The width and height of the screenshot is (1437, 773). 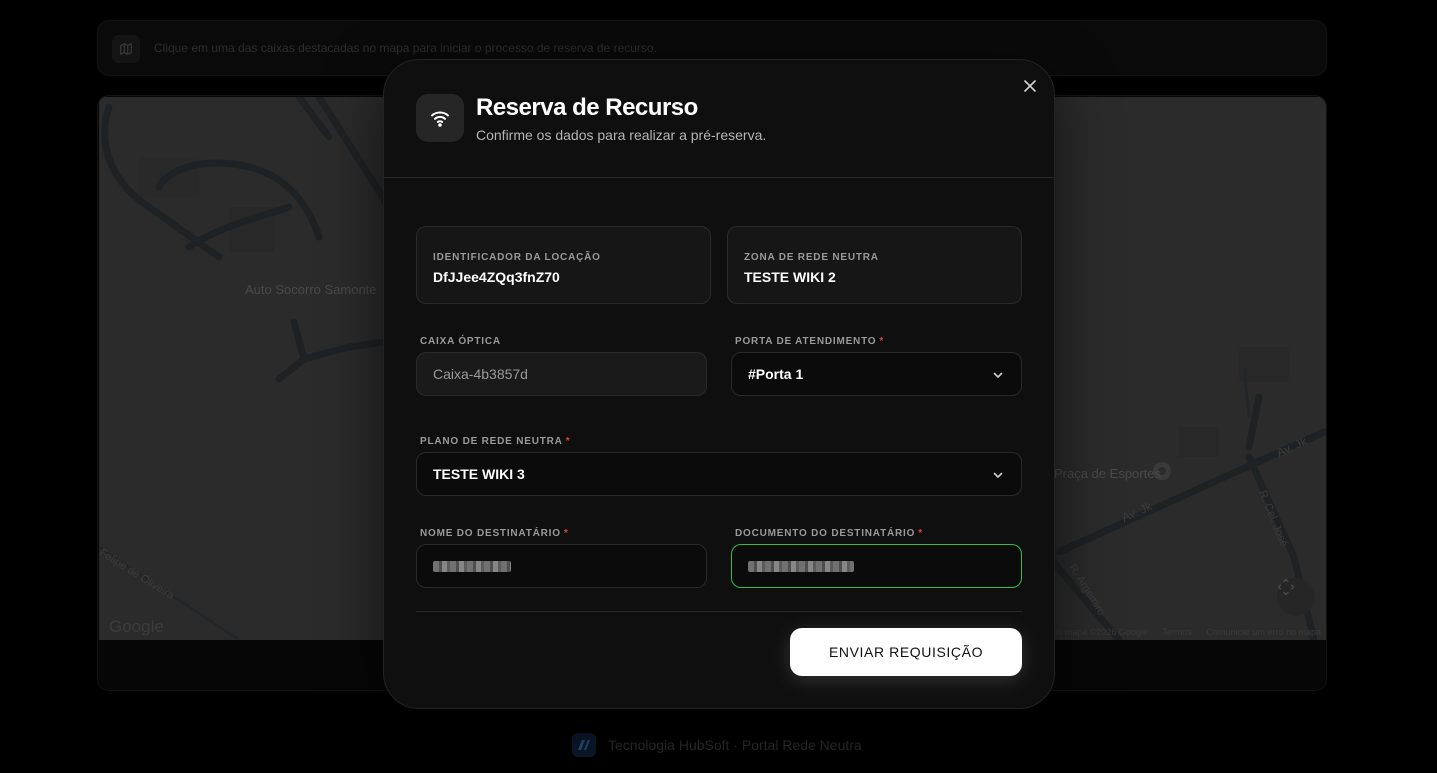 I want to click on neutral-plan-label: PLANO DE REDE NEUTRA *, so click(x=495, y=441).